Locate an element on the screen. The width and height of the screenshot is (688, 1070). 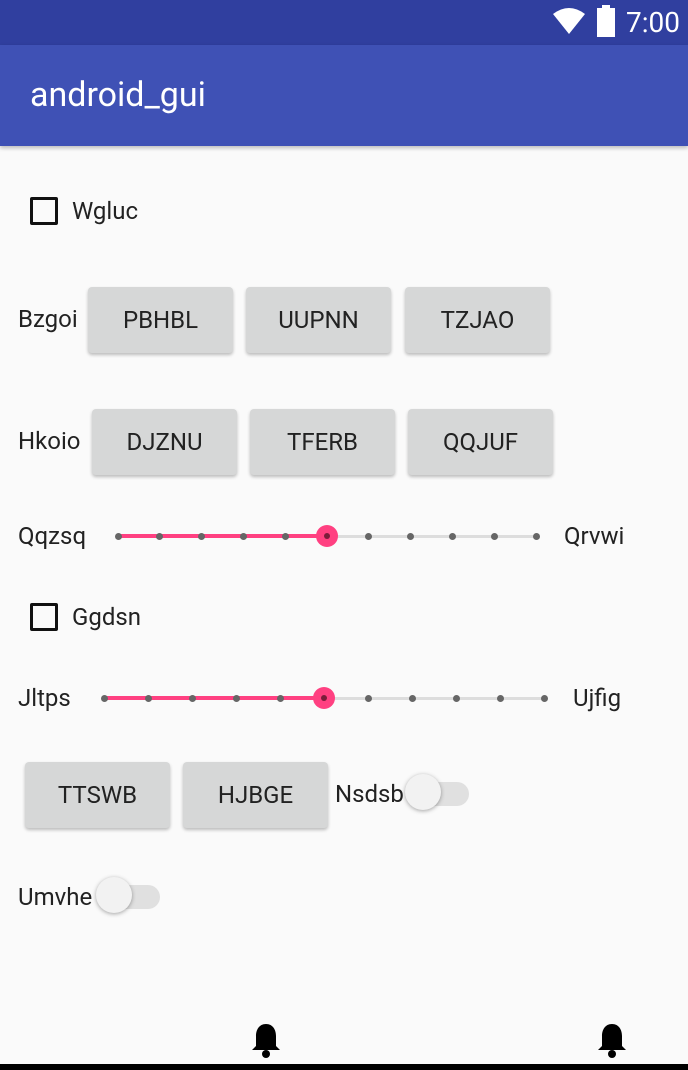
checkbox-ggdsn: Ggdsn is located at coordinates (85, 617).